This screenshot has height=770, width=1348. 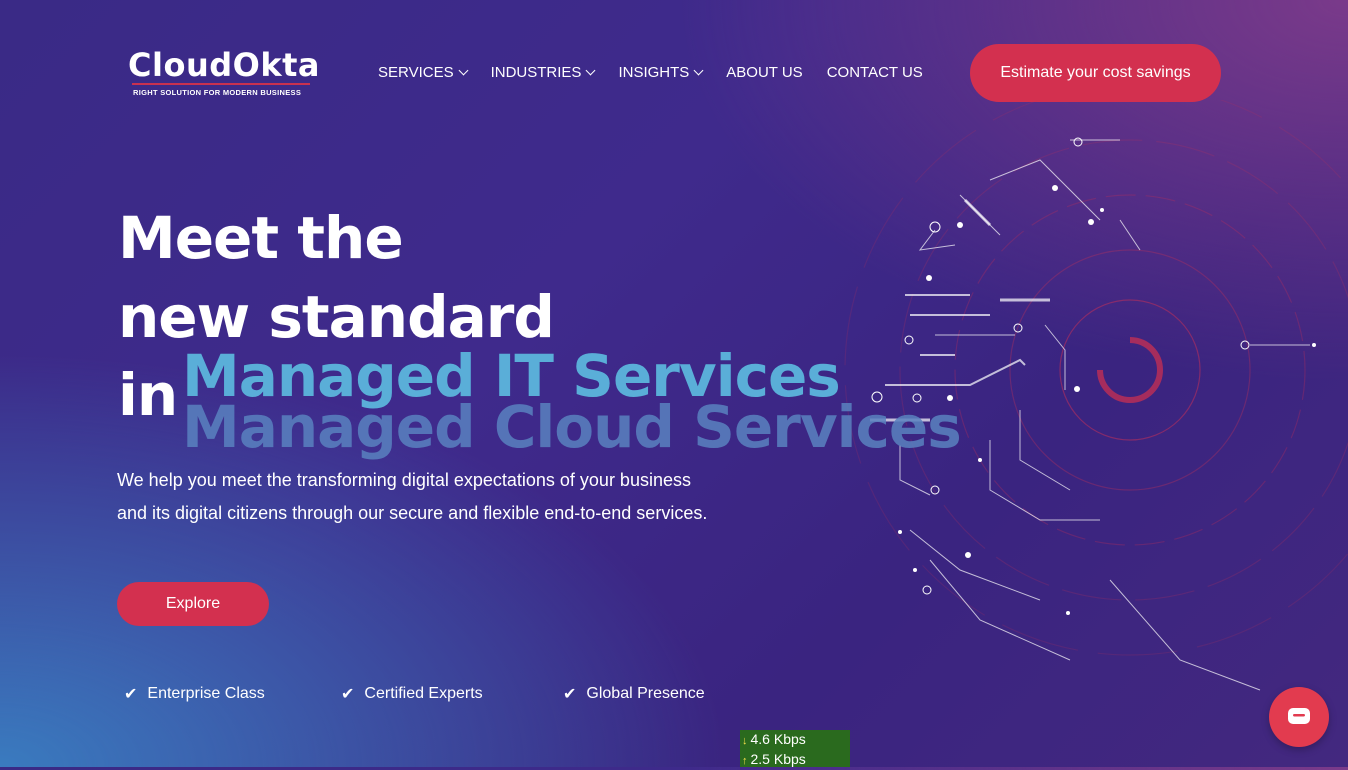 I want to click on estimate-savings-button: Estimate your cost savings, so click(x=1095, y=73).